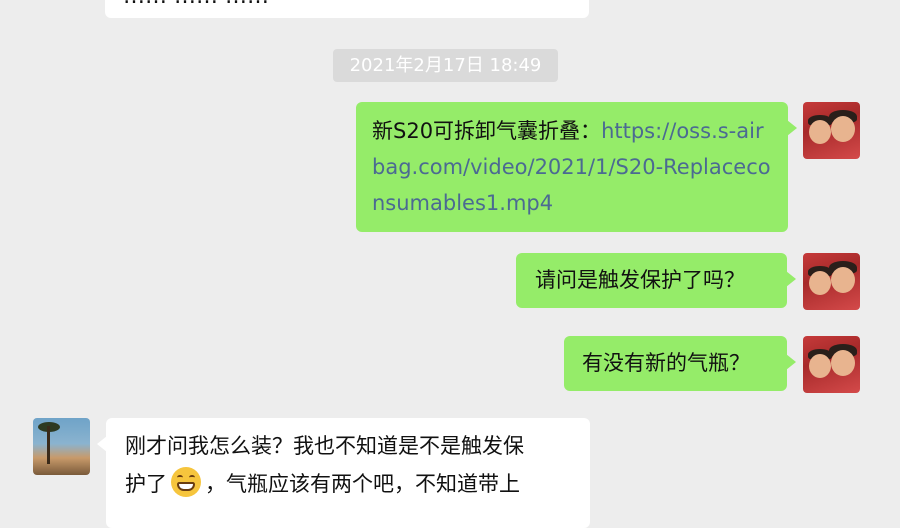 The height and width of the screenshot is (528, 900). I want to click on outgoing-message-bubble: 有没有新的气瓶？, so click(680, 363).